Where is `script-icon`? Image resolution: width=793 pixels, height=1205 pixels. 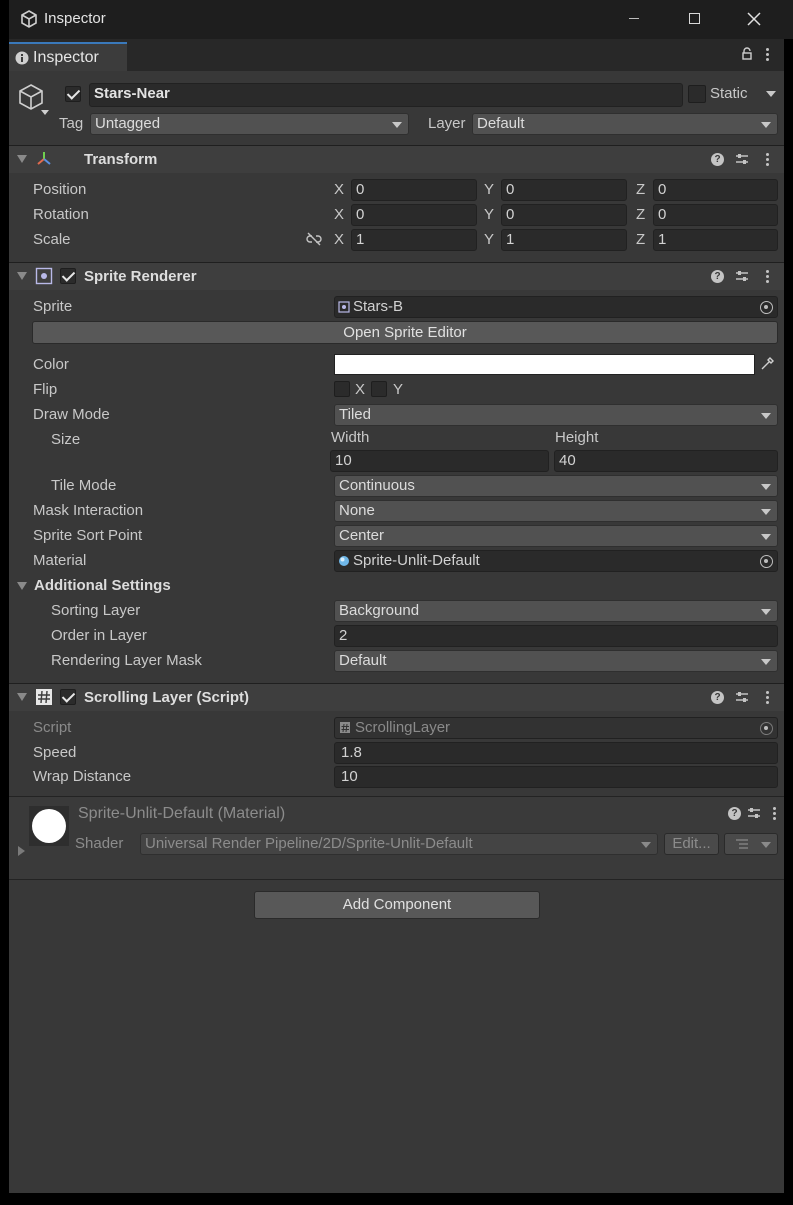
script-icon is located at coordinates (44, 697).